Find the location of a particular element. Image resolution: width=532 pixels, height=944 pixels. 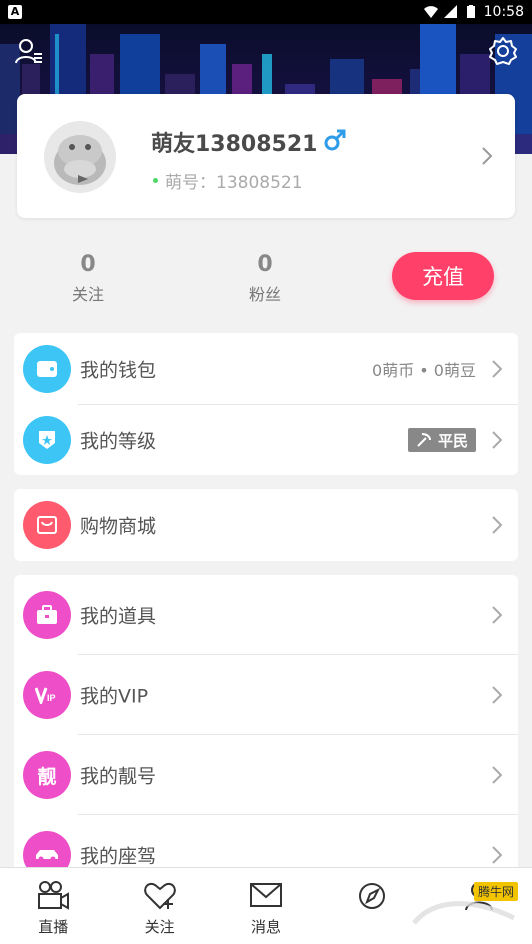

level-icon is located at coordinates (47, 440).